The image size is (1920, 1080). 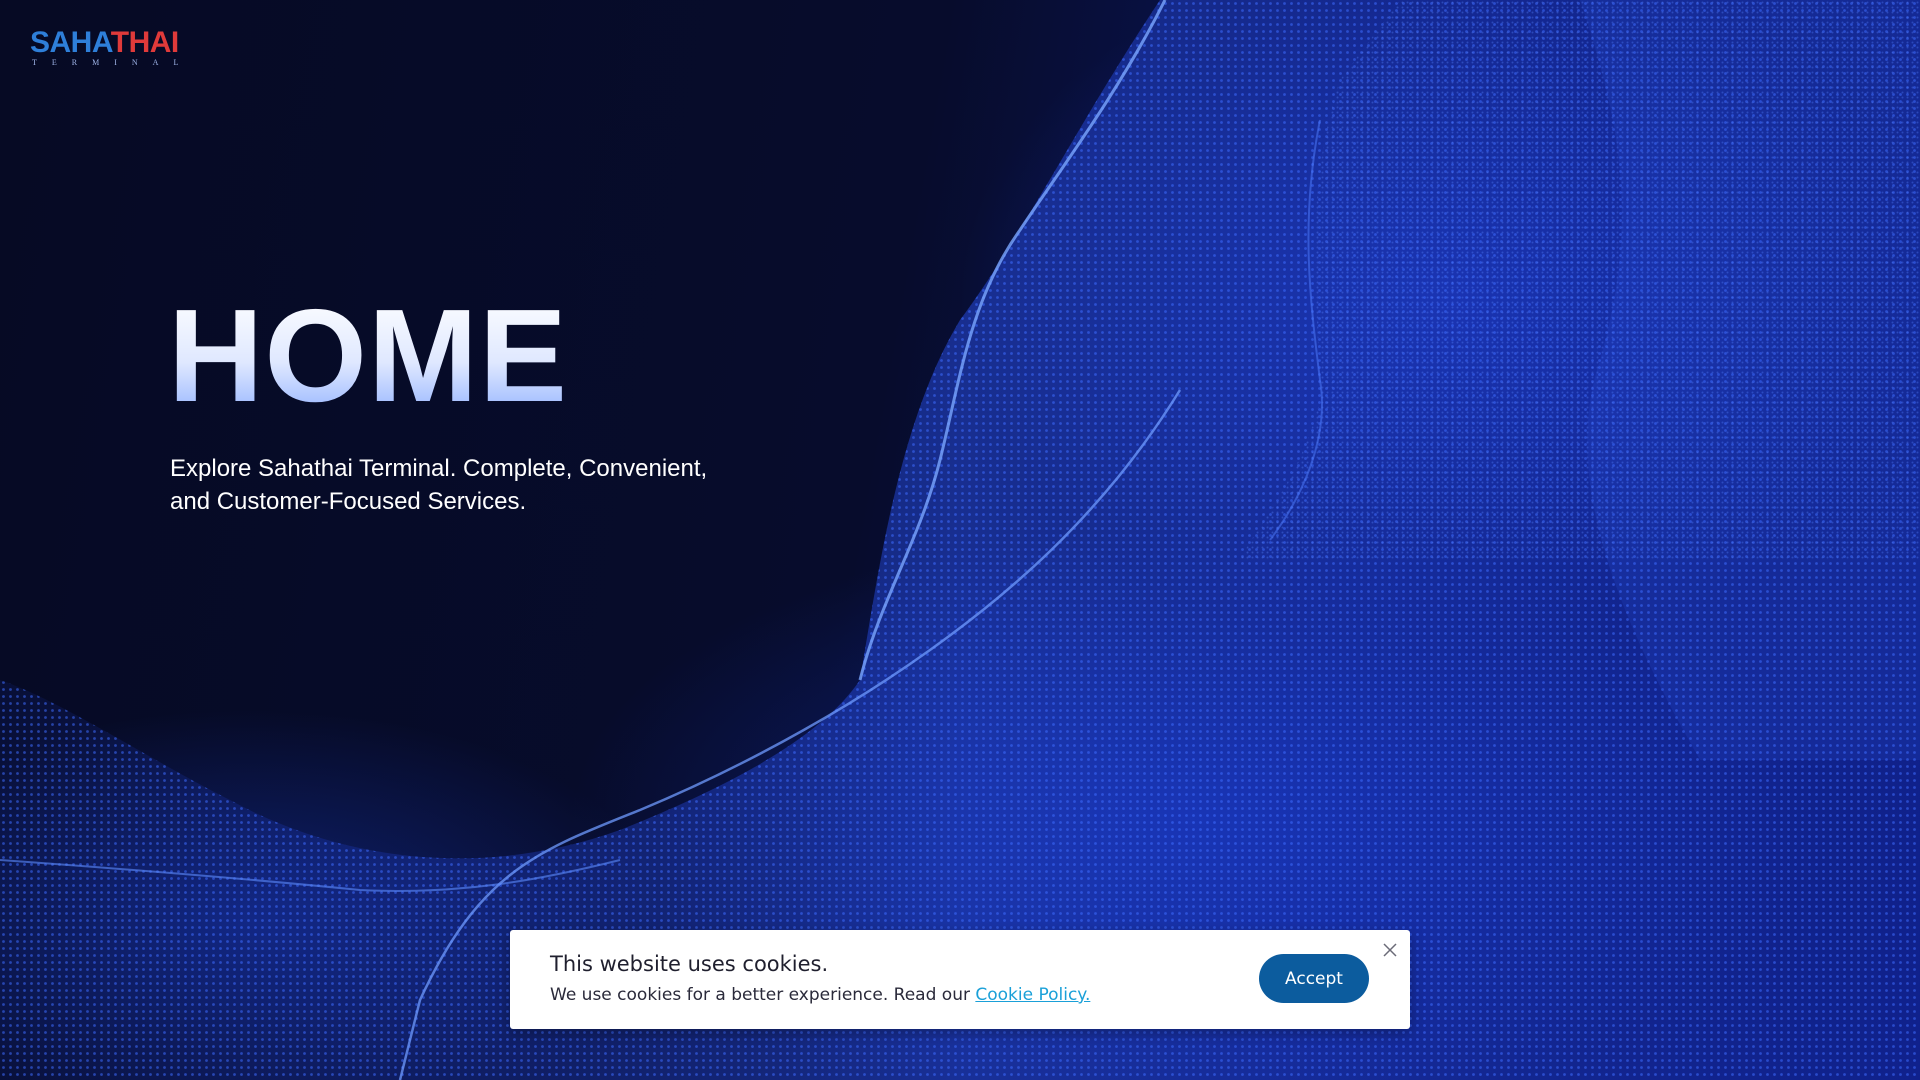 I want to click on close-banner-button, so click(x=1390, y=950).